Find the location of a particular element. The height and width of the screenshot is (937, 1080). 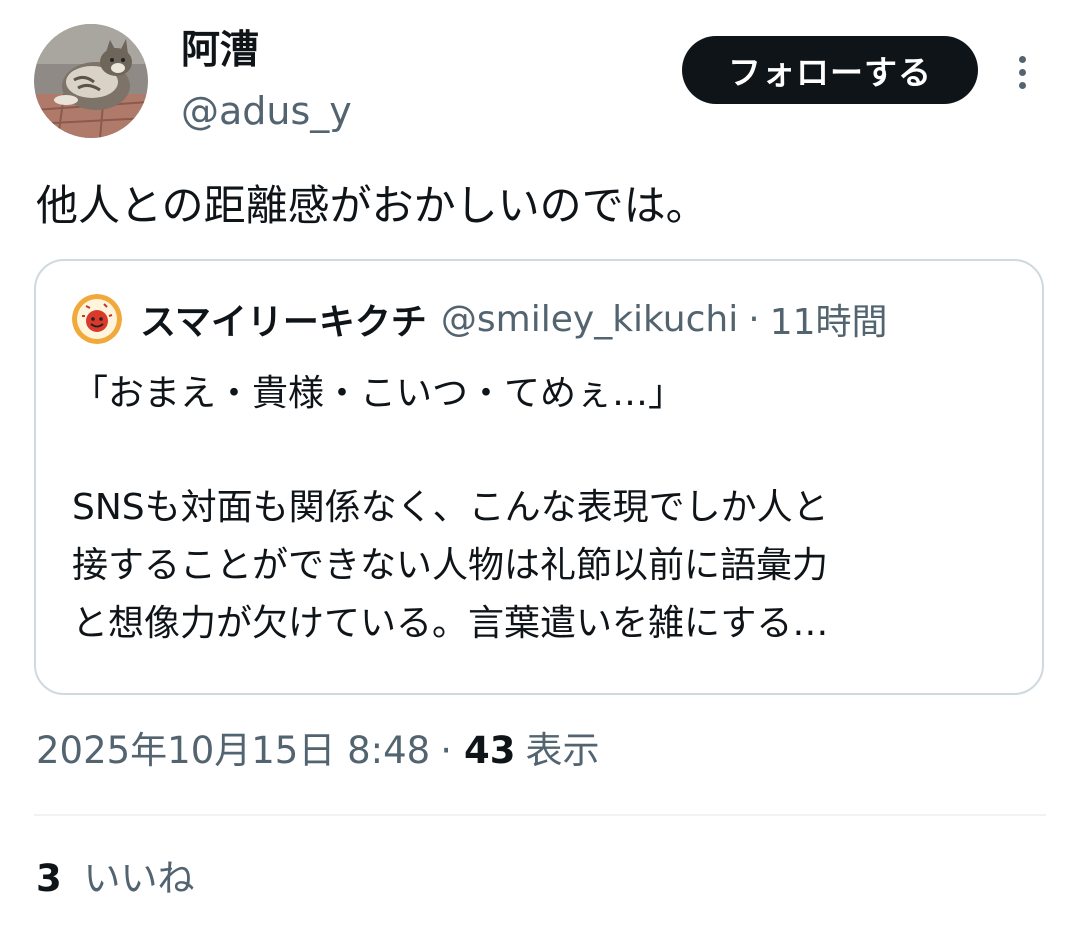

author-avatar is located at coordinates (91, 81).